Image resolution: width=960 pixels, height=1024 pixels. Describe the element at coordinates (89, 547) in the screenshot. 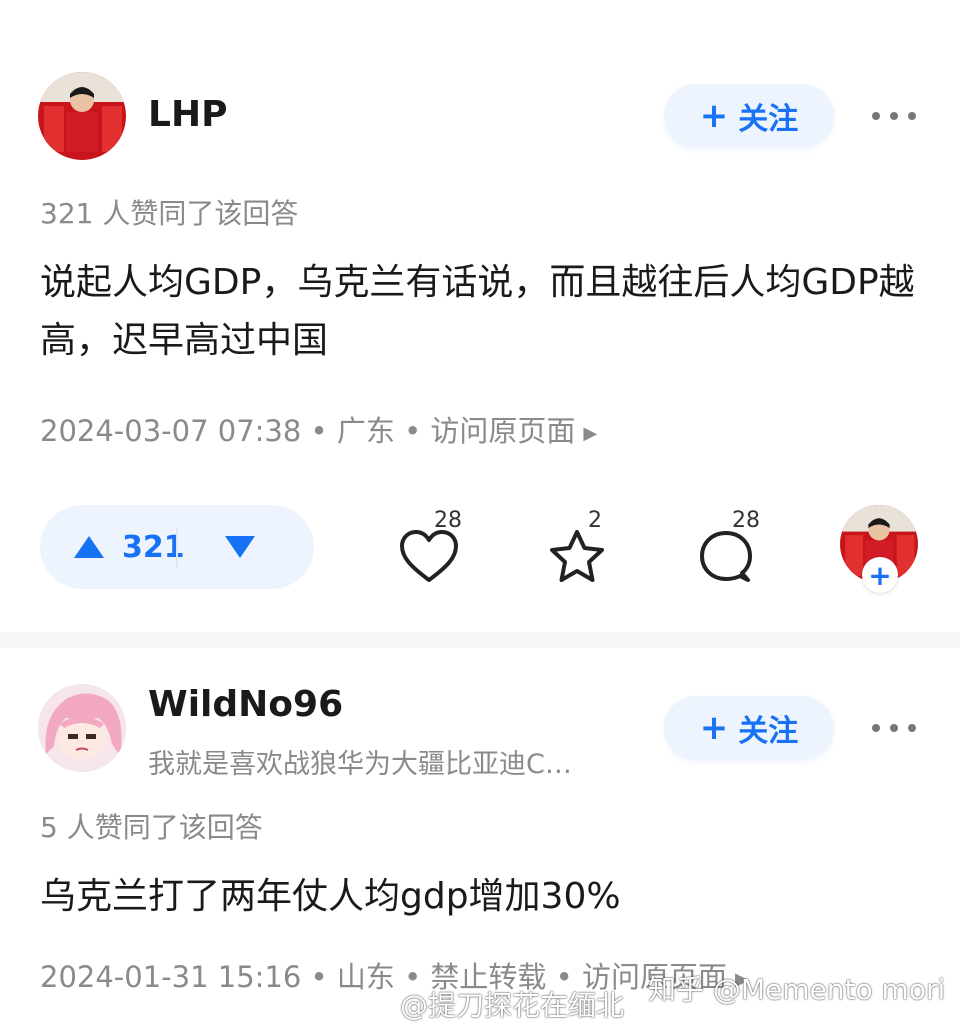

I see `upvote-icon` at that location.